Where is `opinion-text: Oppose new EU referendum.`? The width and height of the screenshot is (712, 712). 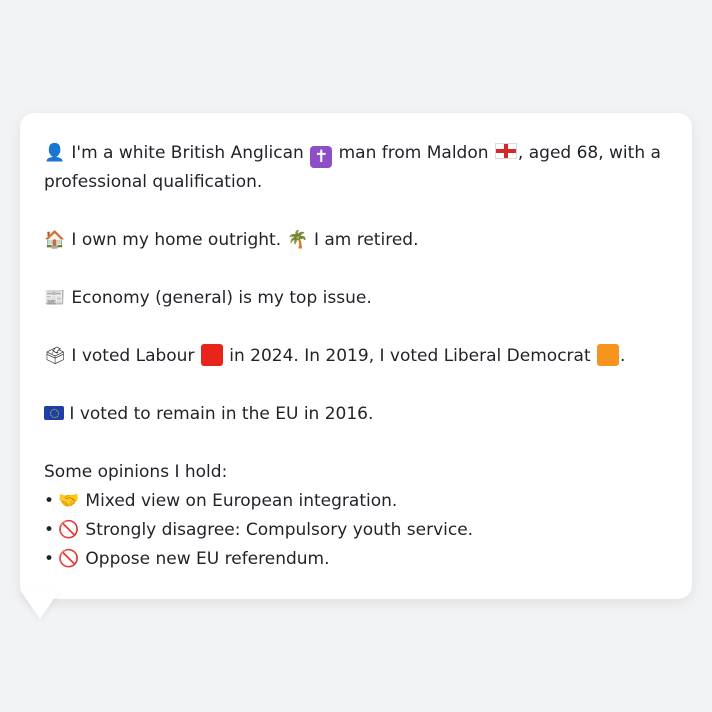
opinion-text: Oppose new EU referendum. is located at coordinates (207, 559).